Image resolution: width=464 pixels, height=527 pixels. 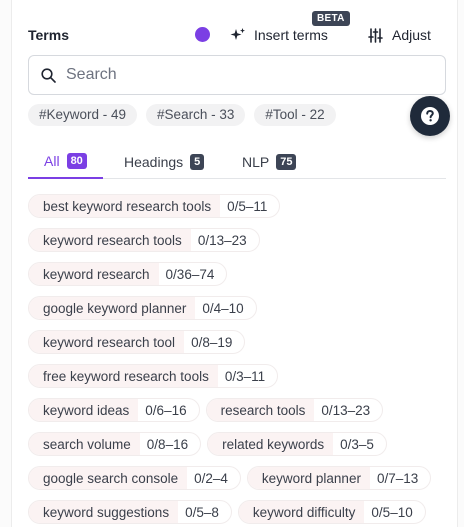 I want to click on sliders-icon, so click(x=375, y=35).